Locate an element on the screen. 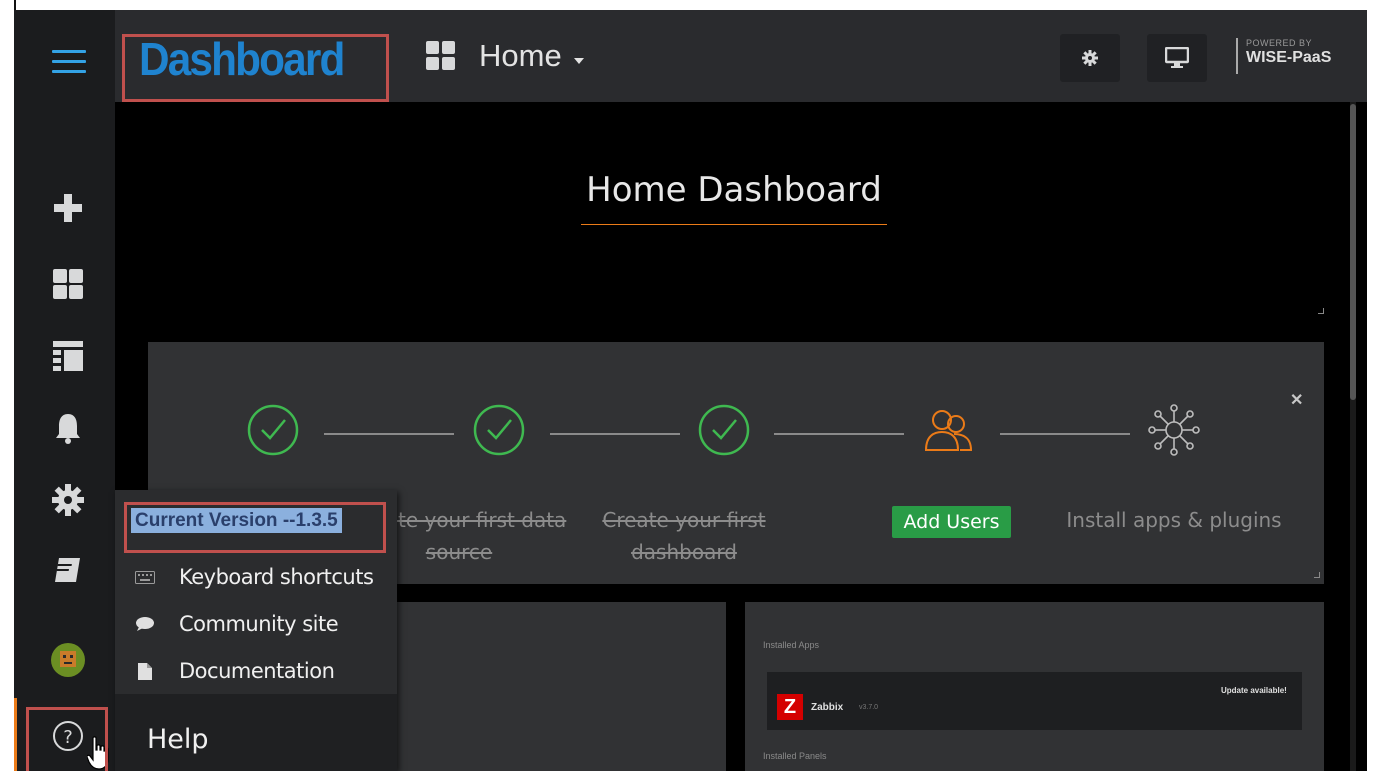 The image size is (1373, 771). powered-by-label: POWERED BY is located at coordinates (1279, 43).